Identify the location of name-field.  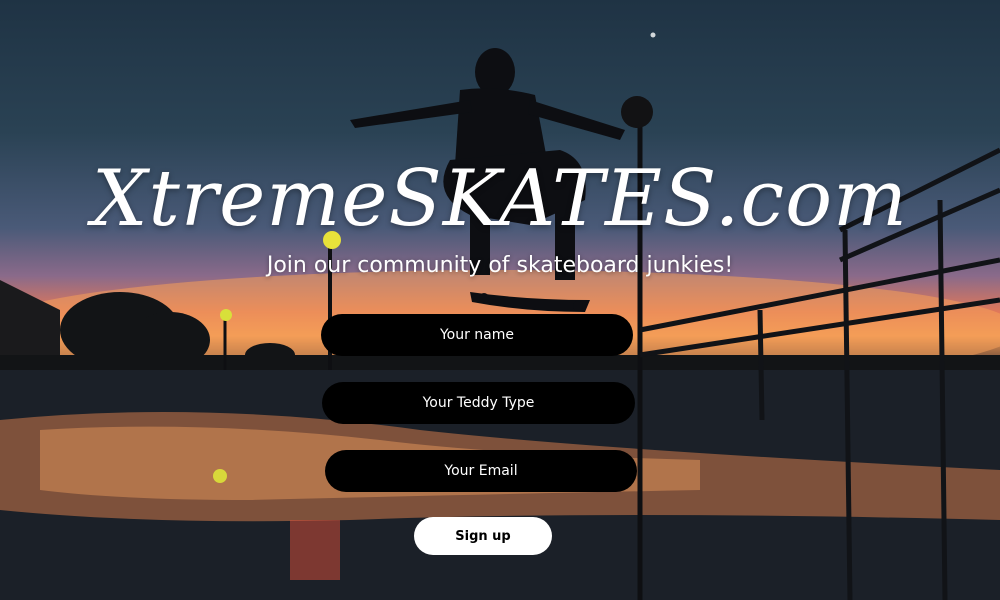
(477, 335).